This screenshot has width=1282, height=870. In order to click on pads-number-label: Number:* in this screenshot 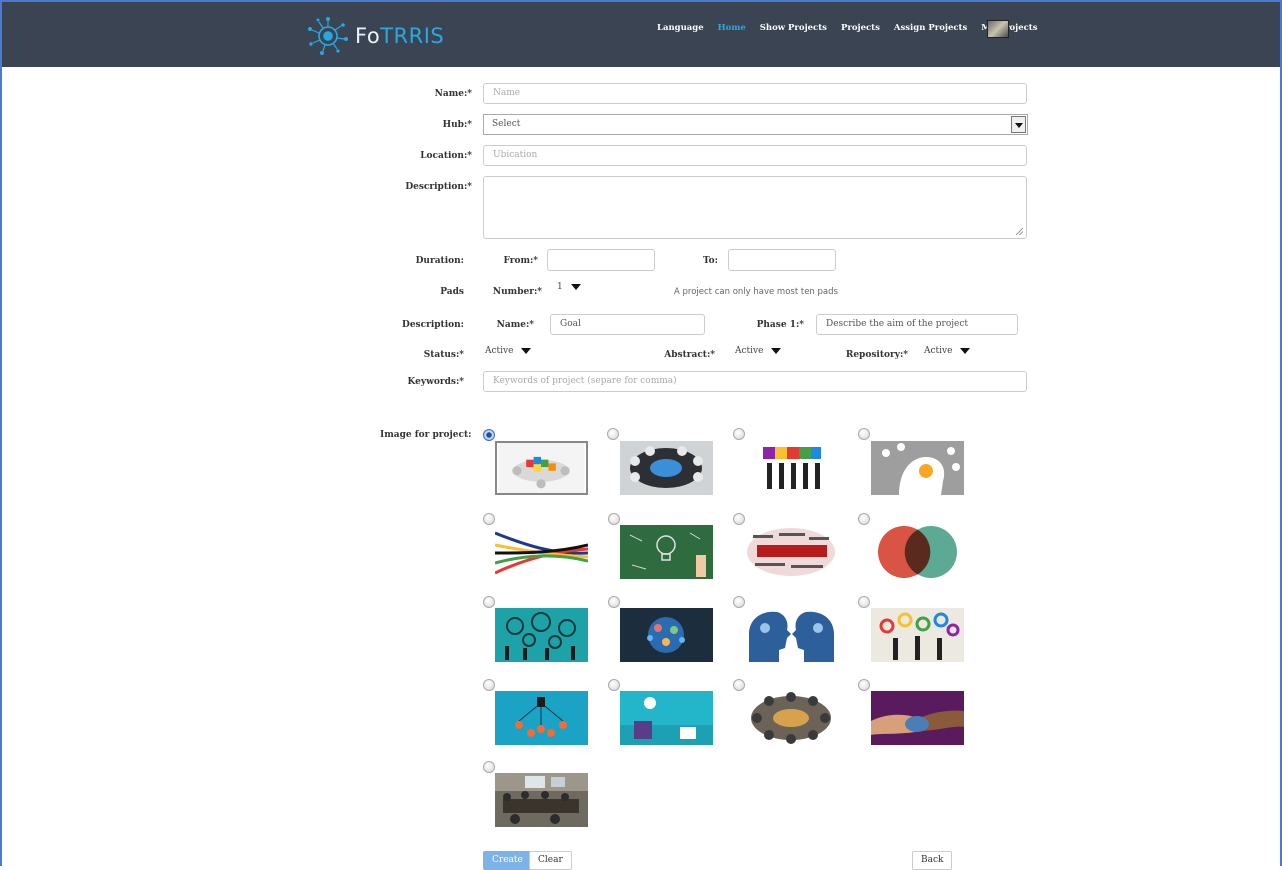, I will do `click(517, 292)`.